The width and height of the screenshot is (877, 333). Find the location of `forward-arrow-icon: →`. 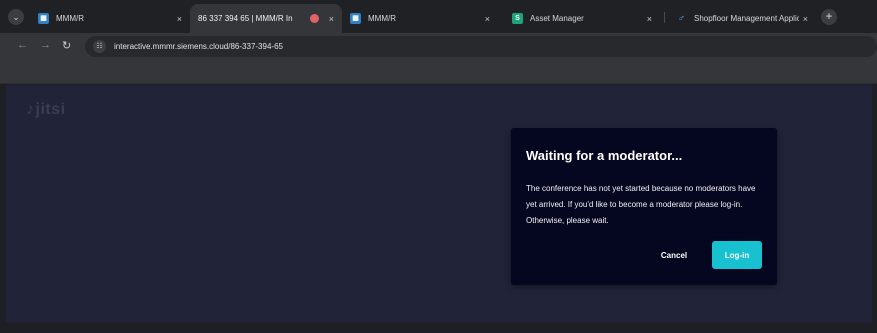

forward-arrow-icon: → is located at coordinates (45, 45).